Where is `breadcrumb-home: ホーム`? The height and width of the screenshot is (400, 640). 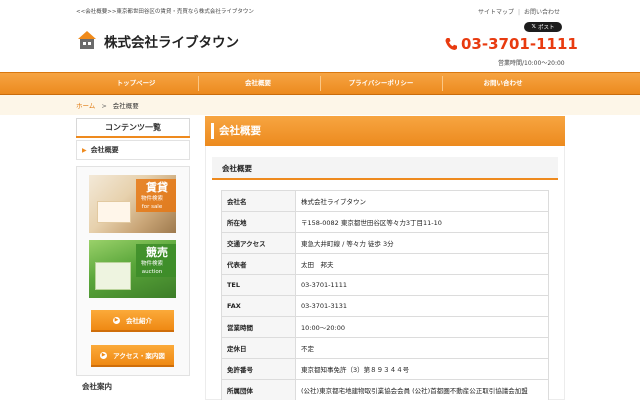 breadcrumb-home: ホーム is located at coordinates (85, 106).